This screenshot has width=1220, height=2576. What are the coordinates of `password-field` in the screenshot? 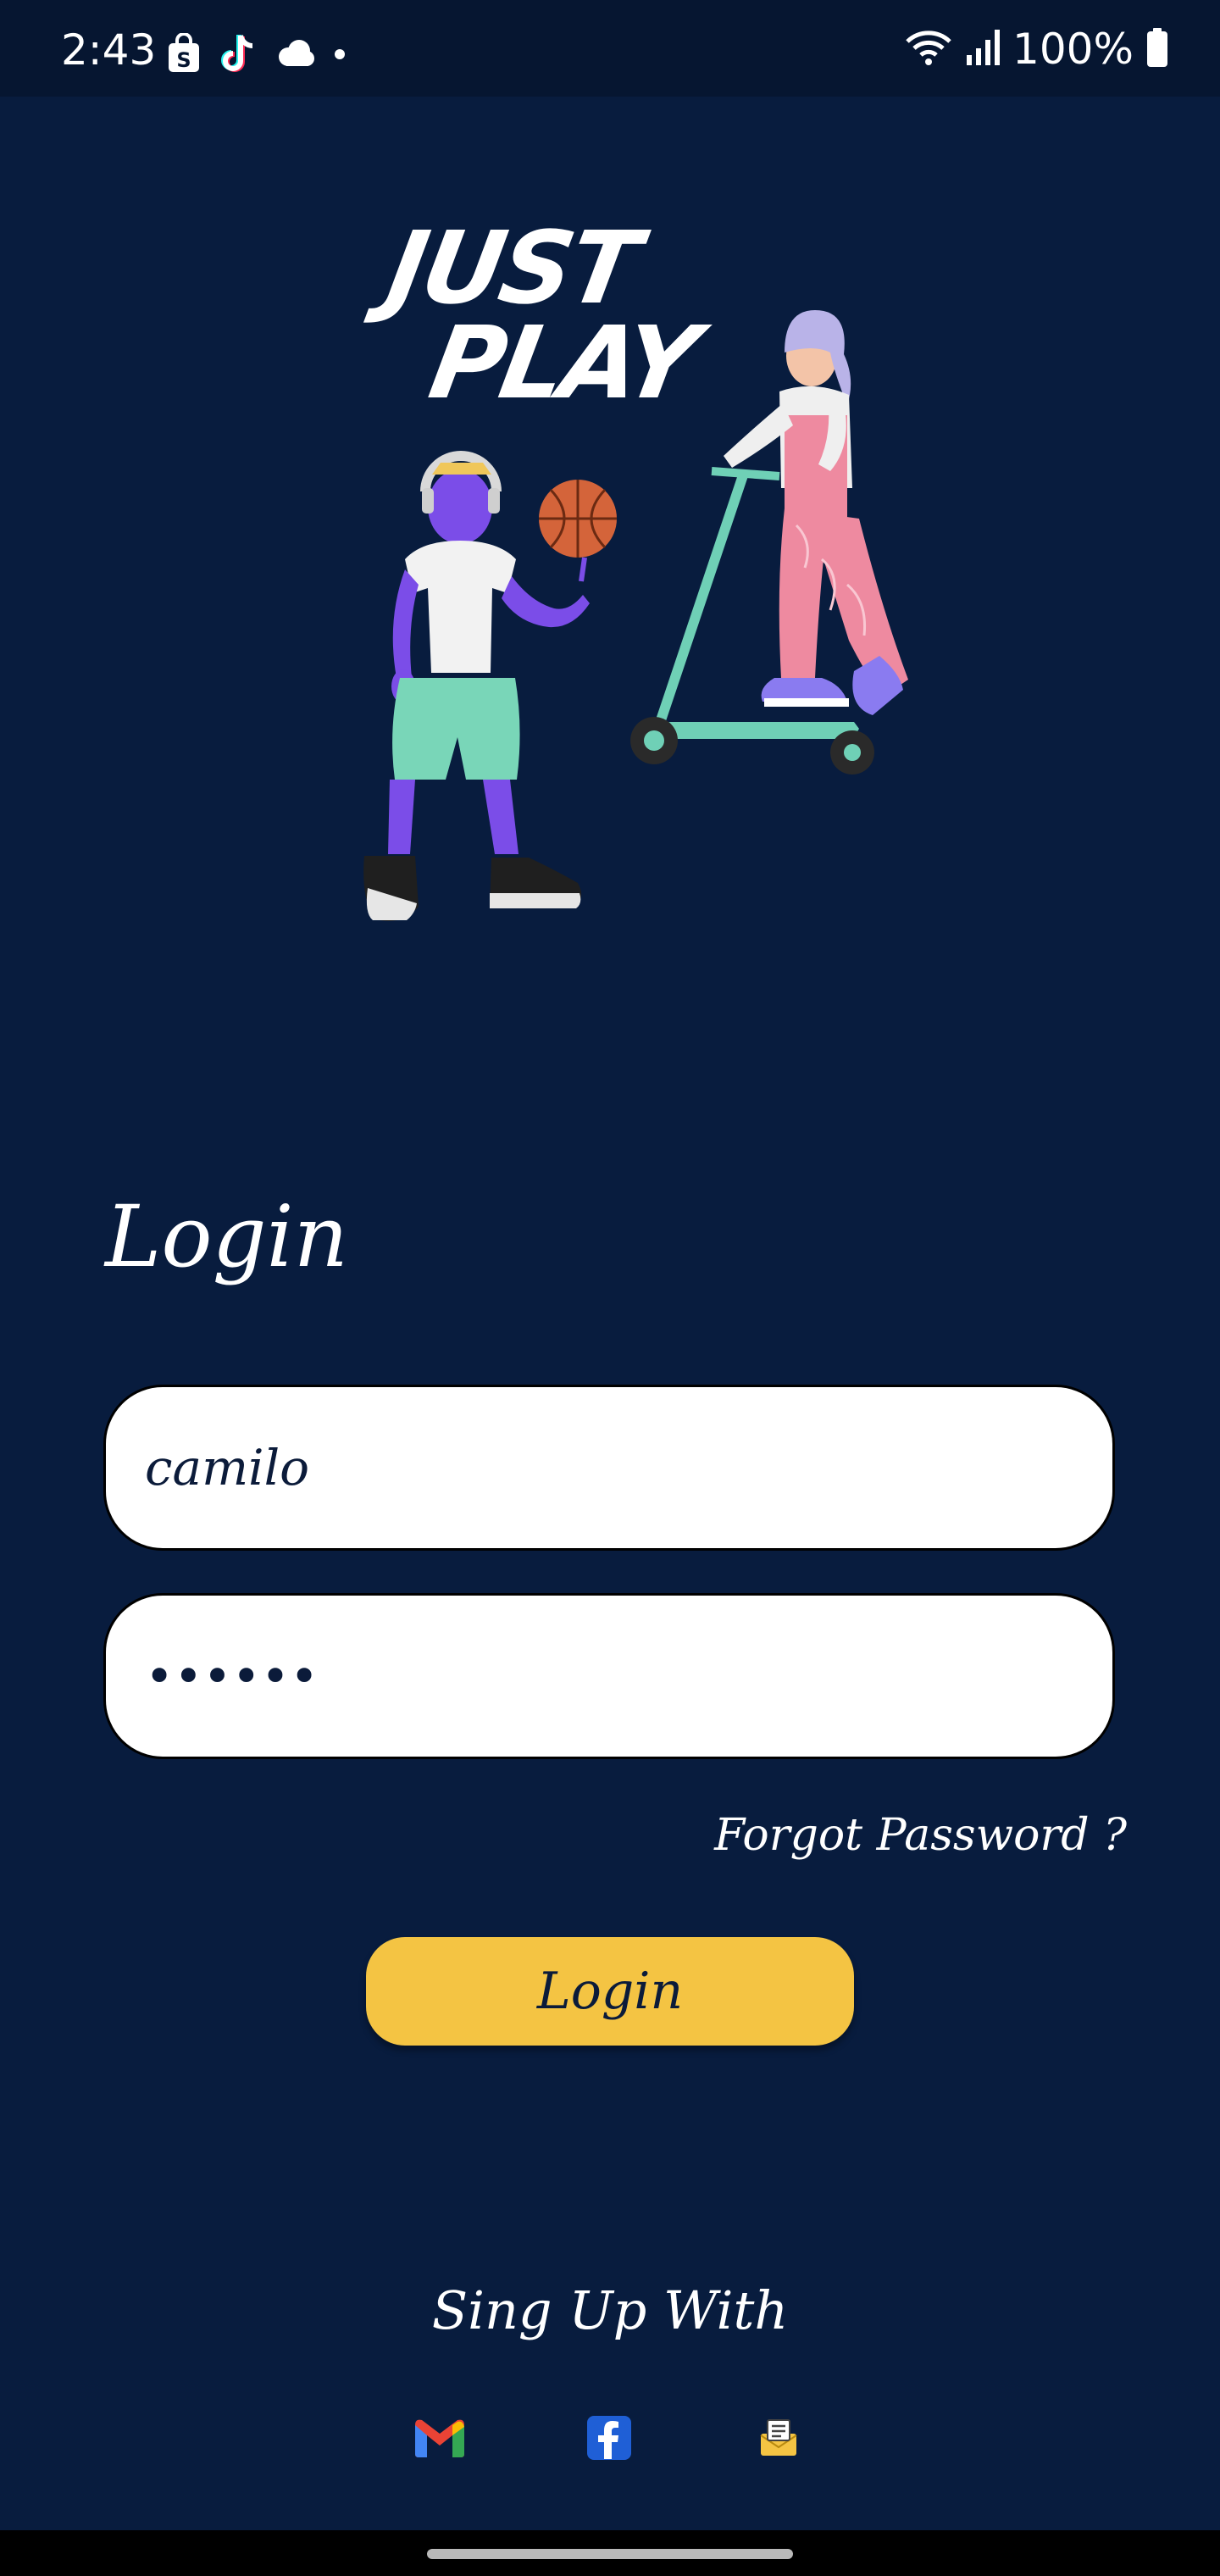 It's located at (609, 1676).